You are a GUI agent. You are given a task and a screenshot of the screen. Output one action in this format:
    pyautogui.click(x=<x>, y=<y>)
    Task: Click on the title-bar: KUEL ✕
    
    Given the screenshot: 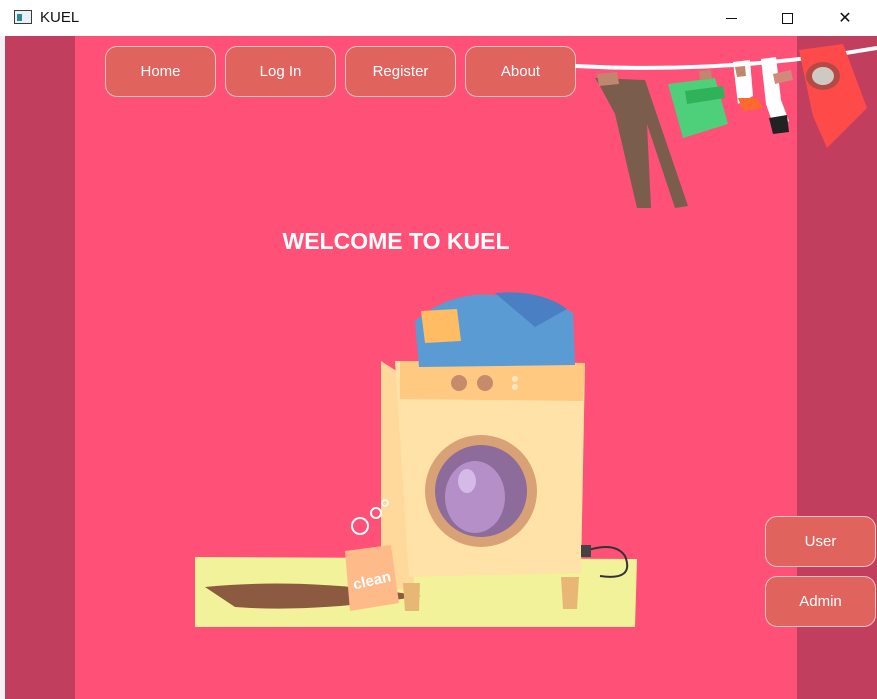 What is the action you would take?
    pyautogui.click(x=438, y=18)
    